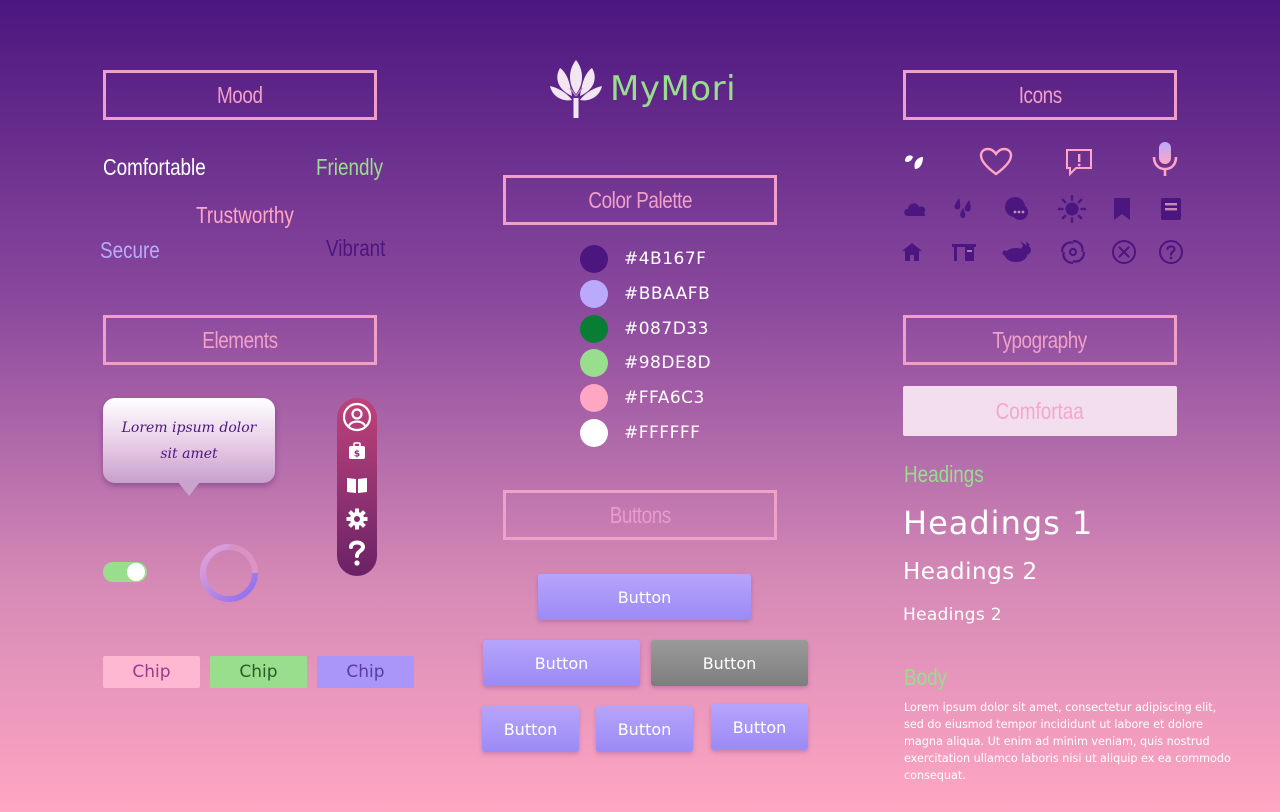 The width and height of the screenshot is (1280, 812). I want to click on buttons-title-text: Buttons, so click(640, 514).